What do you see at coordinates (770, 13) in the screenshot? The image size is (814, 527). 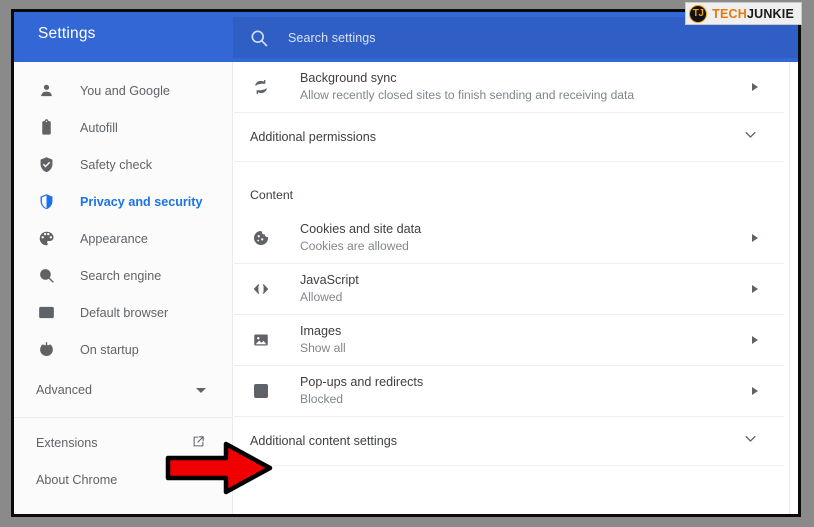 I see `logo-word-junkie: JUNKIE` at bounding box center [770, 13].